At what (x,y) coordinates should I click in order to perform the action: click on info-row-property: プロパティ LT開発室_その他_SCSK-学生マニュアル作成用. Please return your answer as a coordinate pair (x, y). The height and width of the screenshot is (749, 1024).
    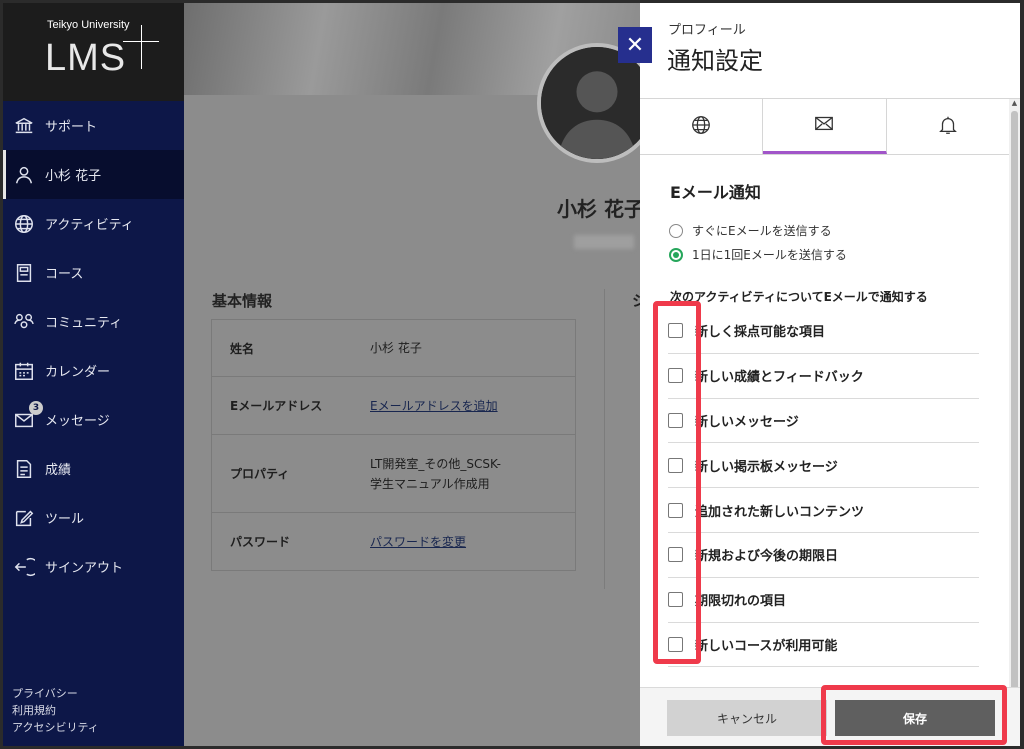
    Looking at the image, I should click on (393, 474).